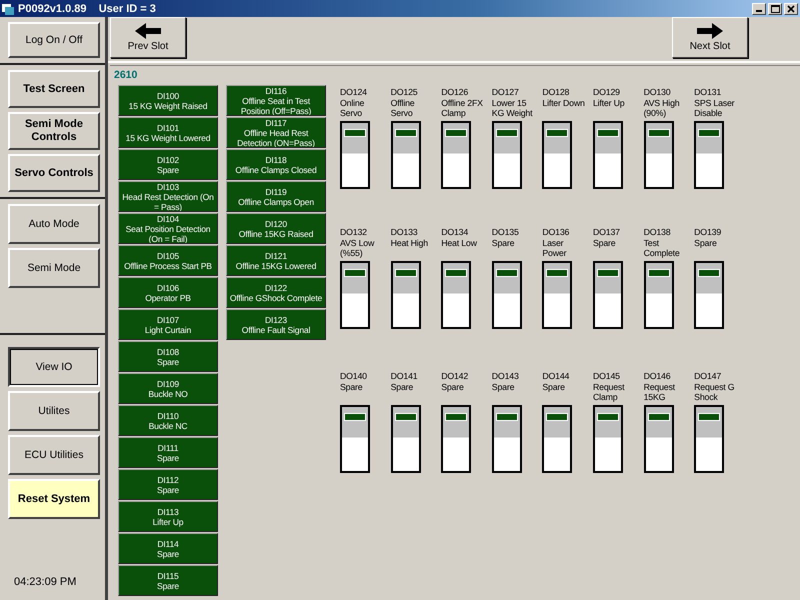 The height and width of the screenshot is (600, 800). Describe the element at coordinates (276, 196) in the screenshot. I see `input-indicator: DI119 Offline Clamps Open` at that location.